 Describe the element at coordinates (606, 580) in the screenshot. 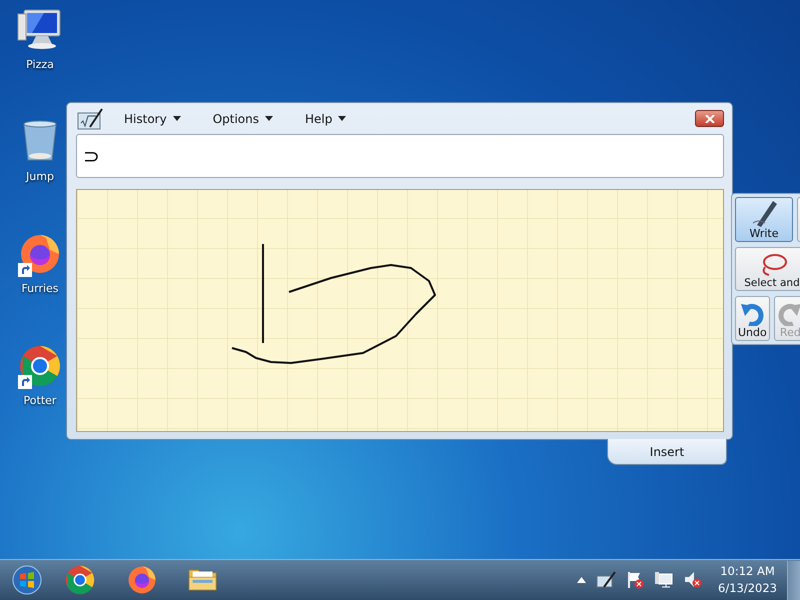

I see `math-input-icon` at that location.